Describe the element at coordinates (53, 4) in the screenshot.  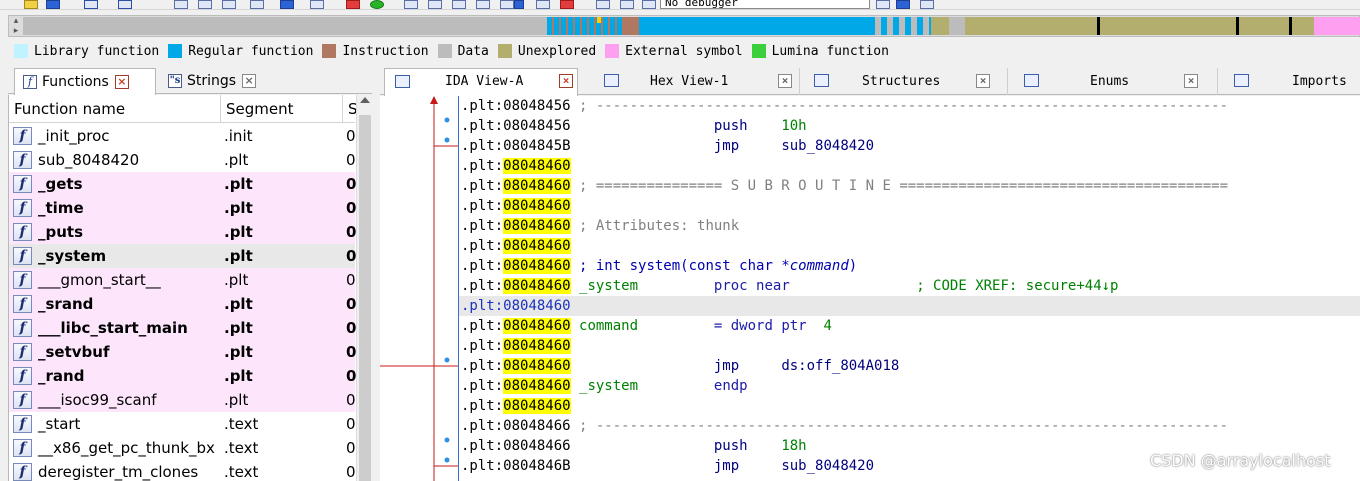
I see `save-icon` at that location.